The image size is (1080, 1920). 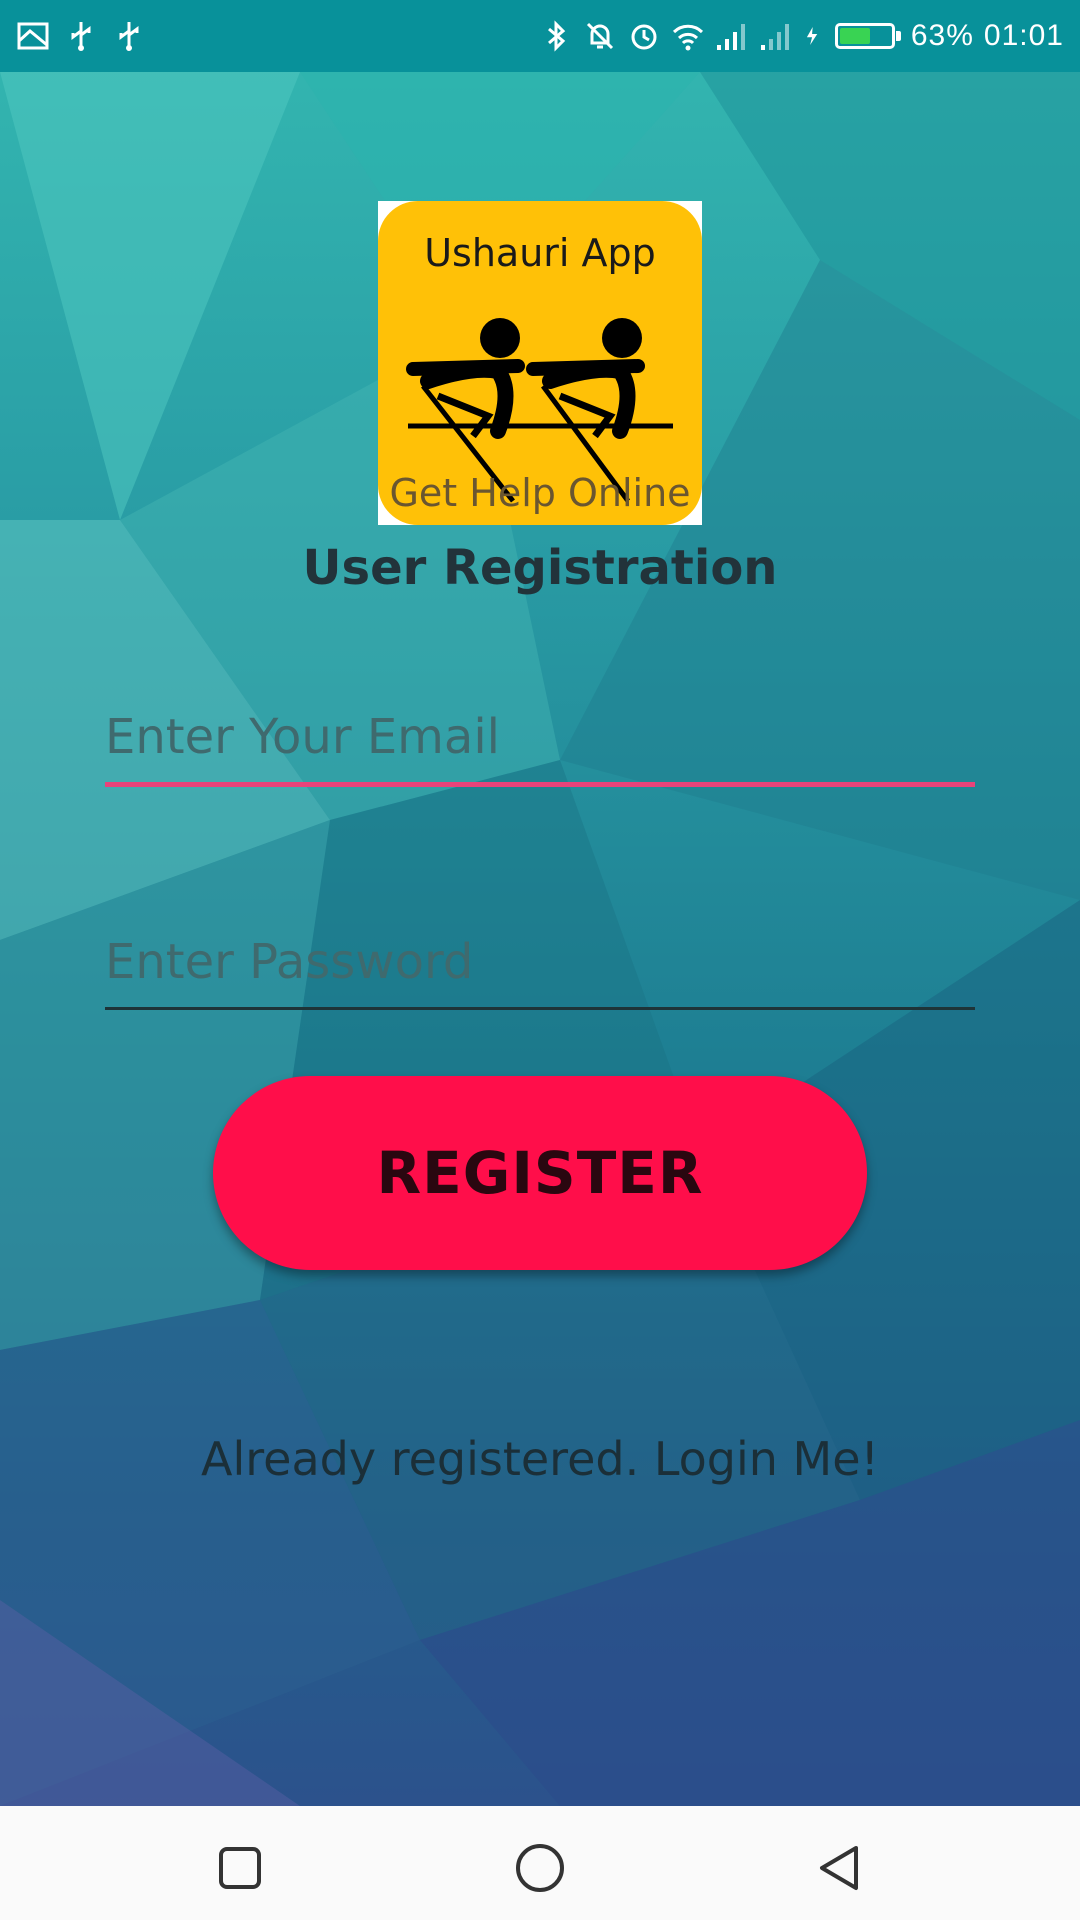 I want to click on home-button, so click(x=540, y=1868).